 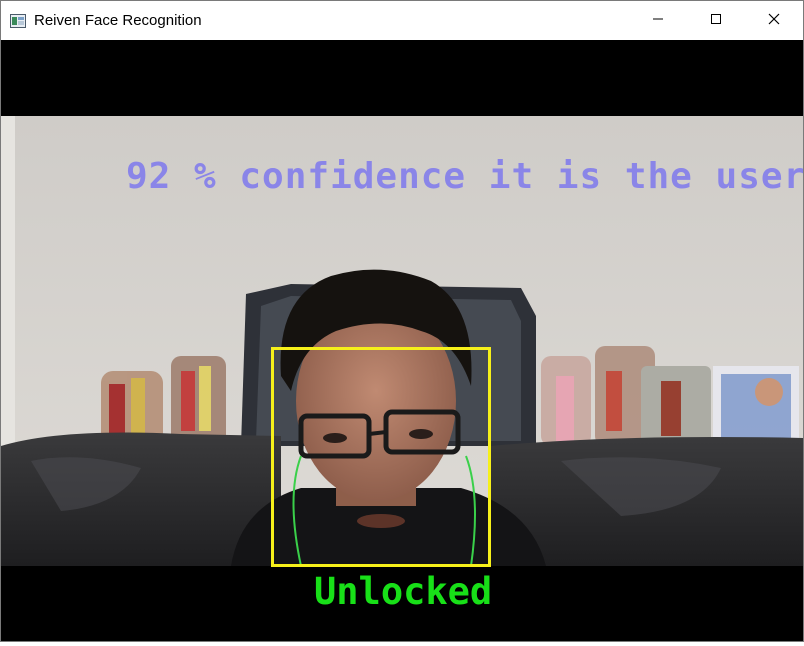 I want to click on caption-buttons, so click(x=716, y=20).